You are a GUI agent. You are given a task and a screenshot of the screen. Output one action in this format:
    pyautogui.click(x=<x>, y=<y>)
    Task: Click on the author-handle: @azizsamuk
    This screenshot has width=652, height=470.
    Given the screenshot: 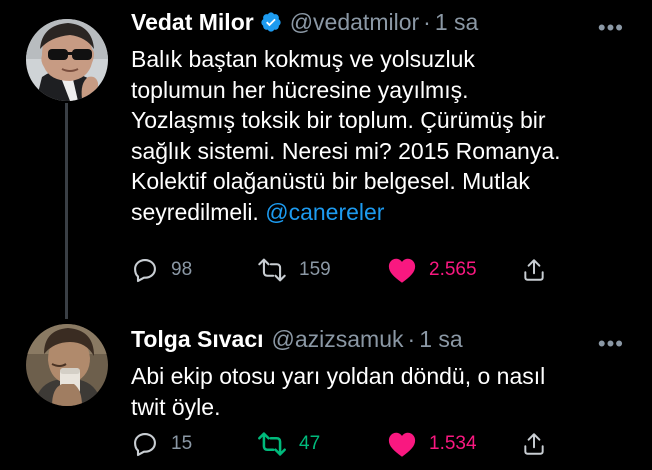 What is the action you would take?
    pyautogui.click(x=338, y=339)
    